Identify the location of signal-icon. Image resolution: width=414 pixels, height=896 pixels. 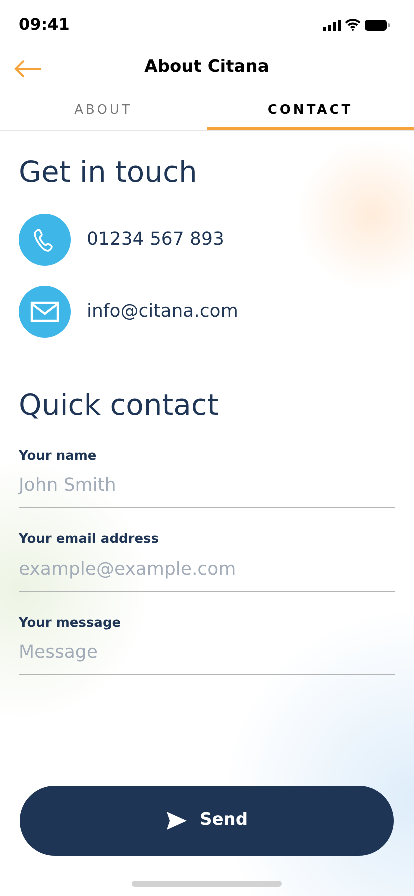
(332, 25).